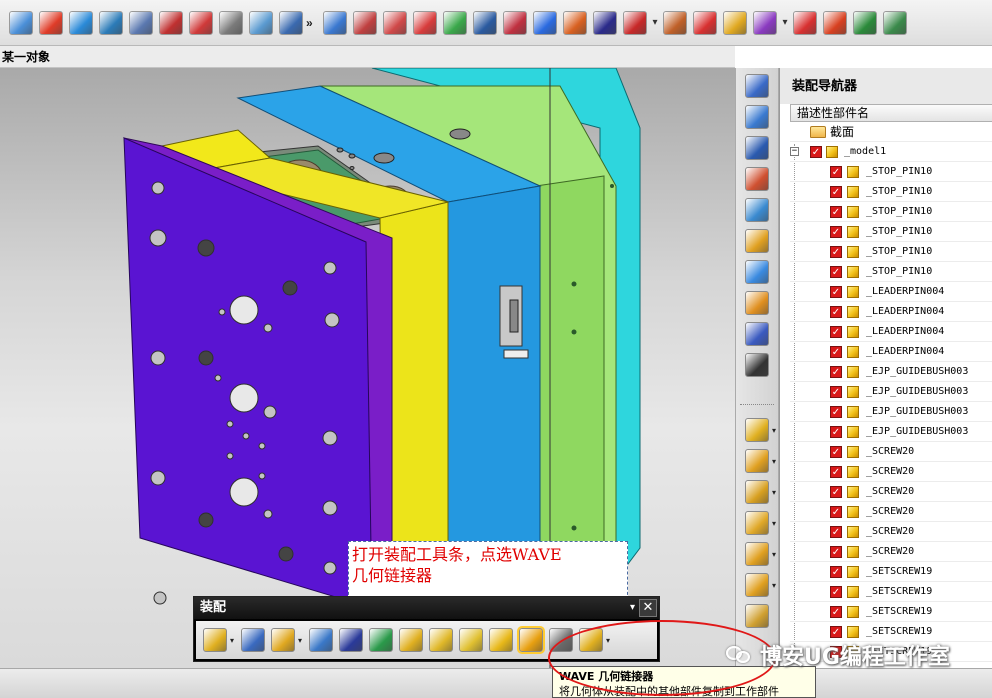 This screenshot has height=698, width=992. Describe the element at coordinates (261, 22) in the screenshot. I see `box-view-icon` at that location.